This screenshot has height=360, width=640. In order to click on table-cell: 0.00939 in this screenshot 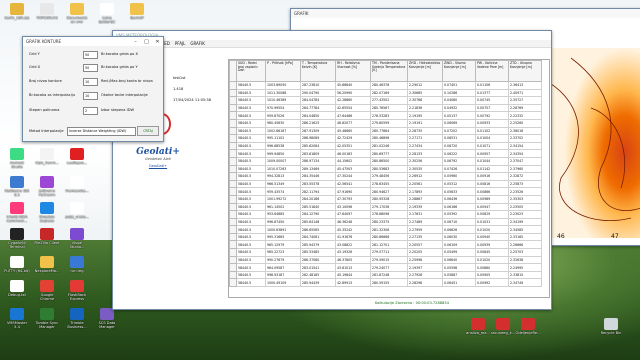, I will do `click(492, 245)`.